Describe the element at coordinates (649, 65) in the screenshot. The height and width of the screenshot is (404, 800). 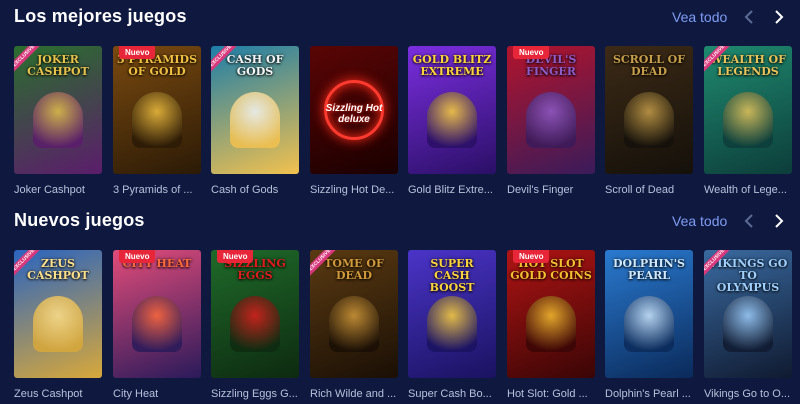
I see `game-logo-text: SCROLL OF DEAD` at that location.